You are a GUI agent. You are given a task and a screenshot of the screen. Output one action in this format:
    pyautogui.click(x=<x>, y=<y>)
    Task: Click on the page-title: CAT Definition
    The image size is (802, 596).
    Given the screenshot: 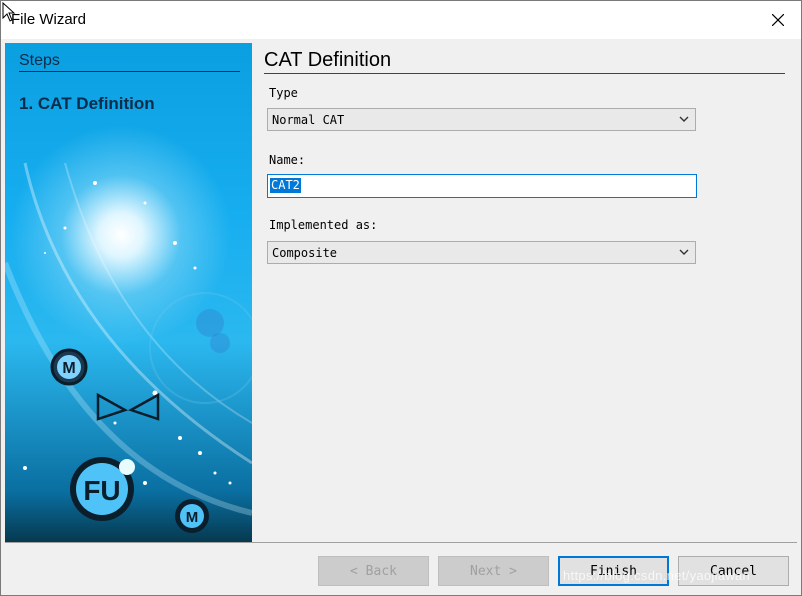 What is the action you would take?
    pyautogui.click(x=524, y=61)
    